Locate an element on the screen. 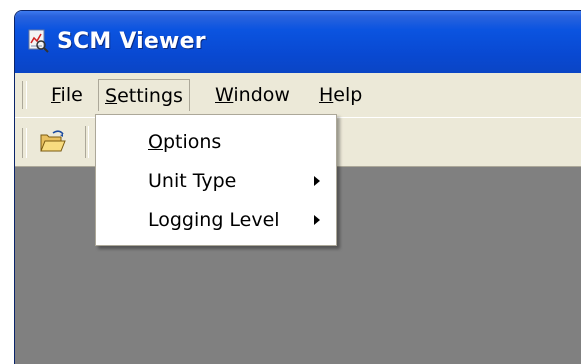 The height and width of the screenshot is (364, 581). app-viewer-icon is located at coordinates (38, 41).